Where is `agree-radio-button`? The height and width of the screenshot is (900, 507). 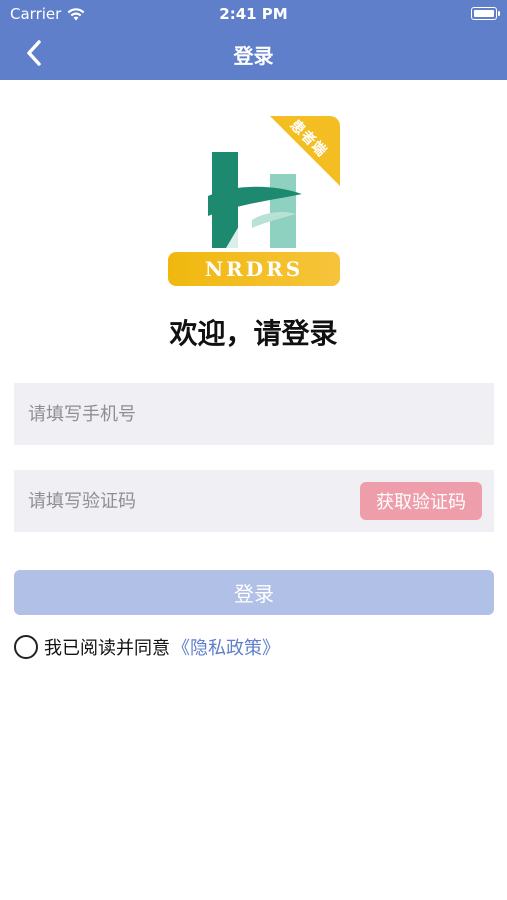 agree-radio-button is located at coordinates (26, 647).